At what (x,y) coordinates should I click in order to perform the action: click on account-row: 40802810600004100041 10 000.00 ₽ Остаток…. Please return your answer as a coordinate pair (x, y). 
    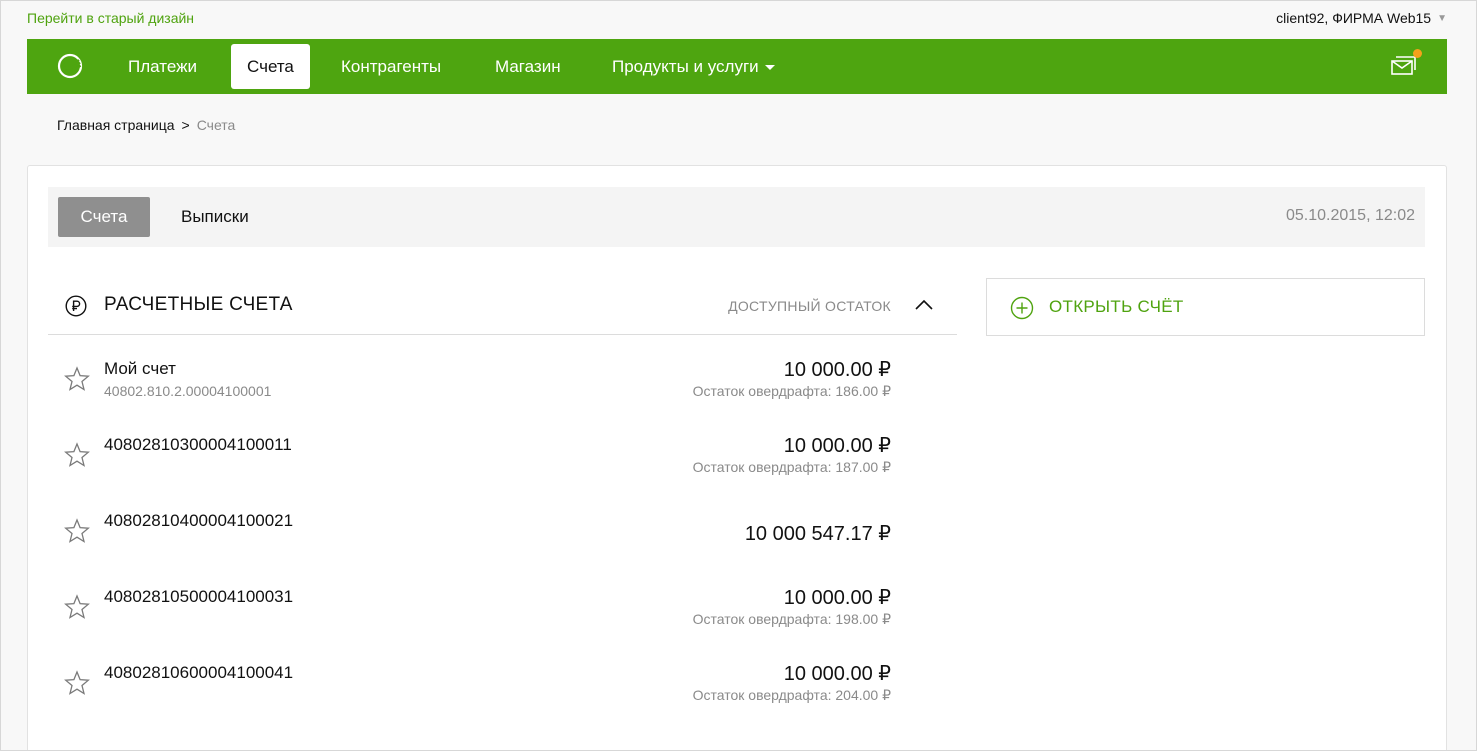
    Looking at the image, I should click on (502, 701).